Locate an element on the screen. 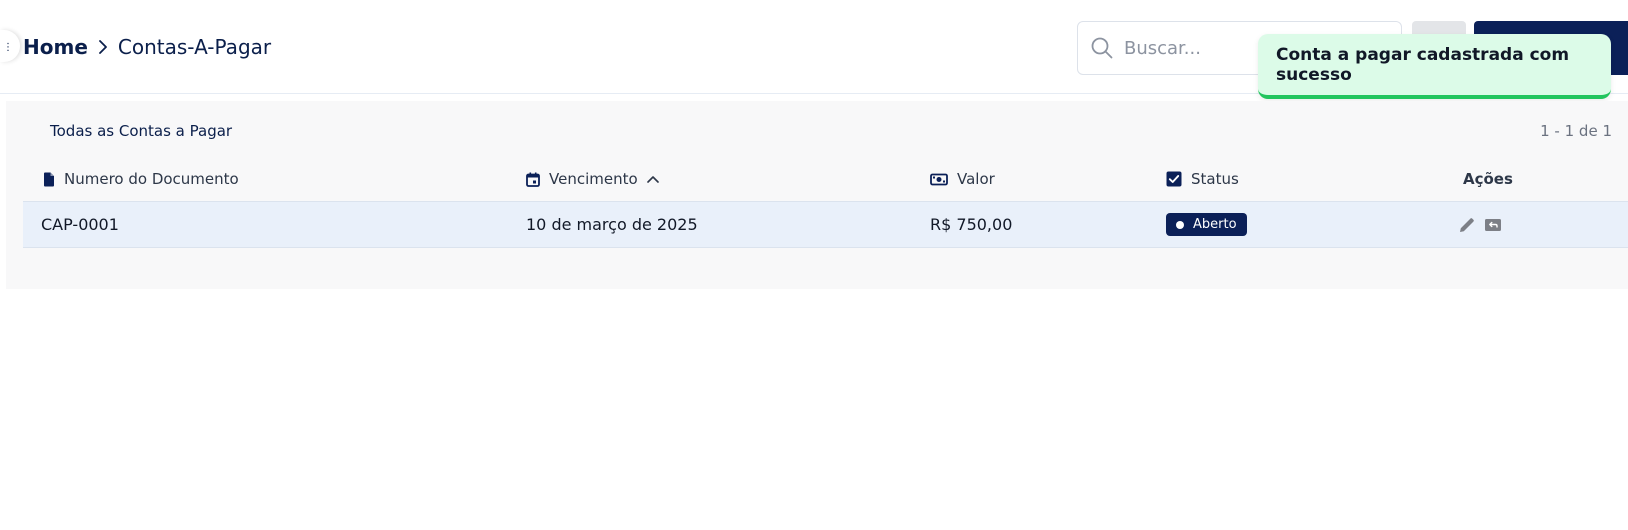 The image size is (1628, 530). breadcrumb: Home Contas-A-Pagar is located at coordinates (147, 47).